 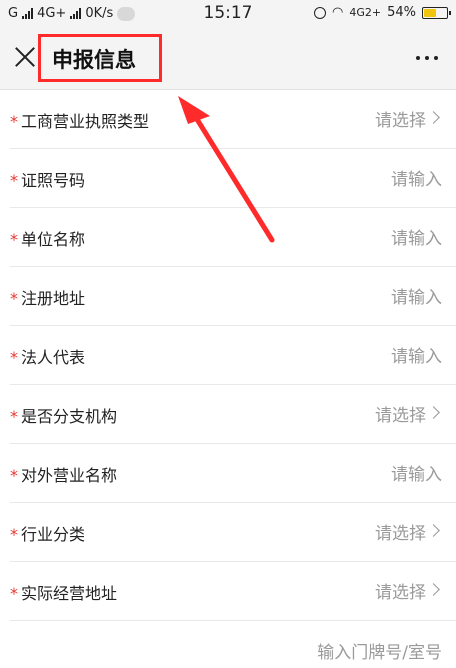 What do you see at coordinates (64, 593) in the screenshot?
I see `field-label: * 实际经营地址` at bounding box center [64, 593].